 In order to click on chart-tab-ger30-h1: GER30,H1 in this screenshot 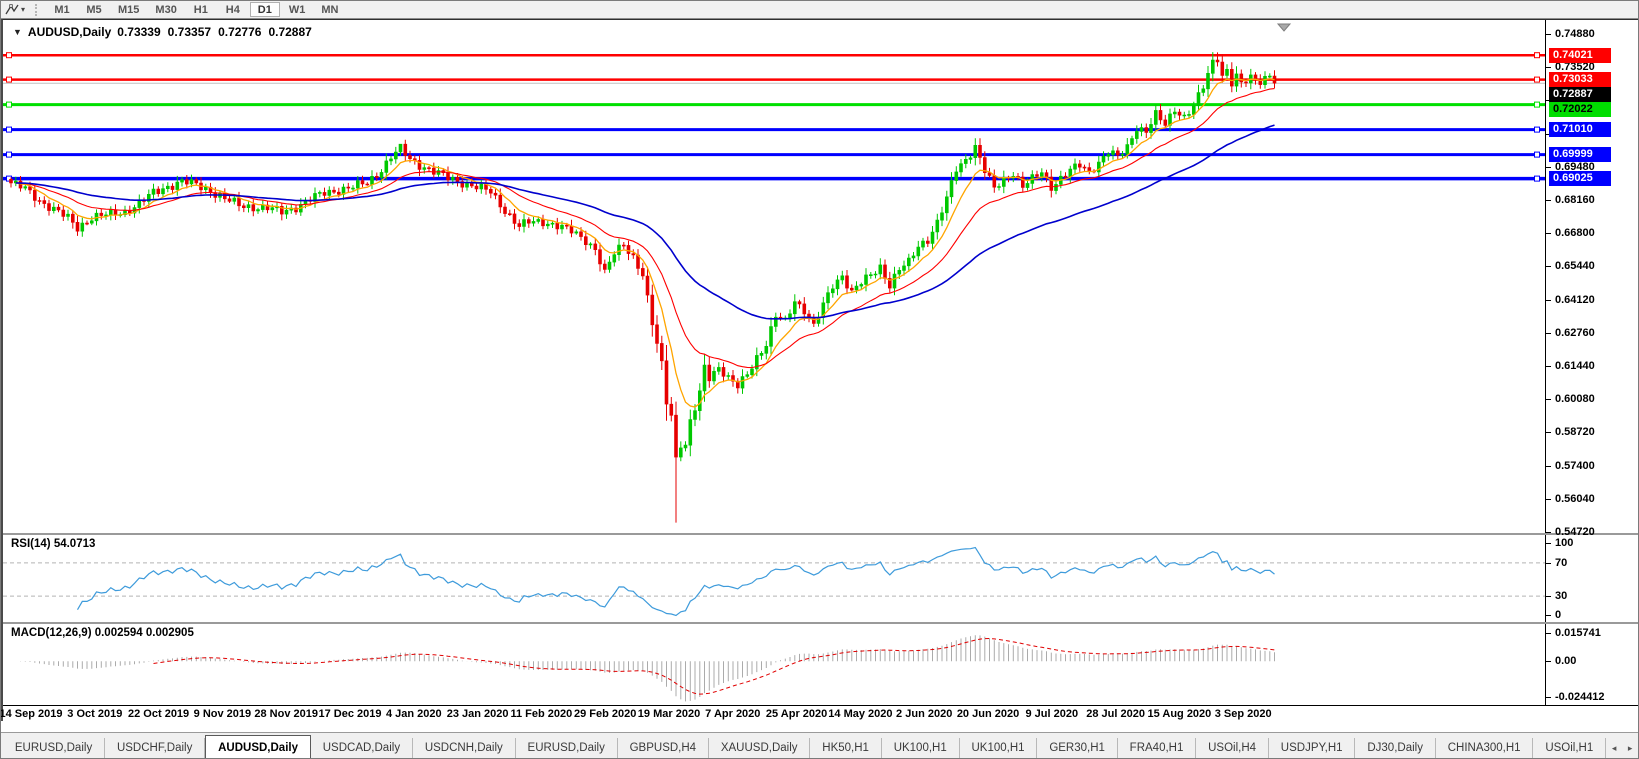, I will do `click(1077, 748)`.